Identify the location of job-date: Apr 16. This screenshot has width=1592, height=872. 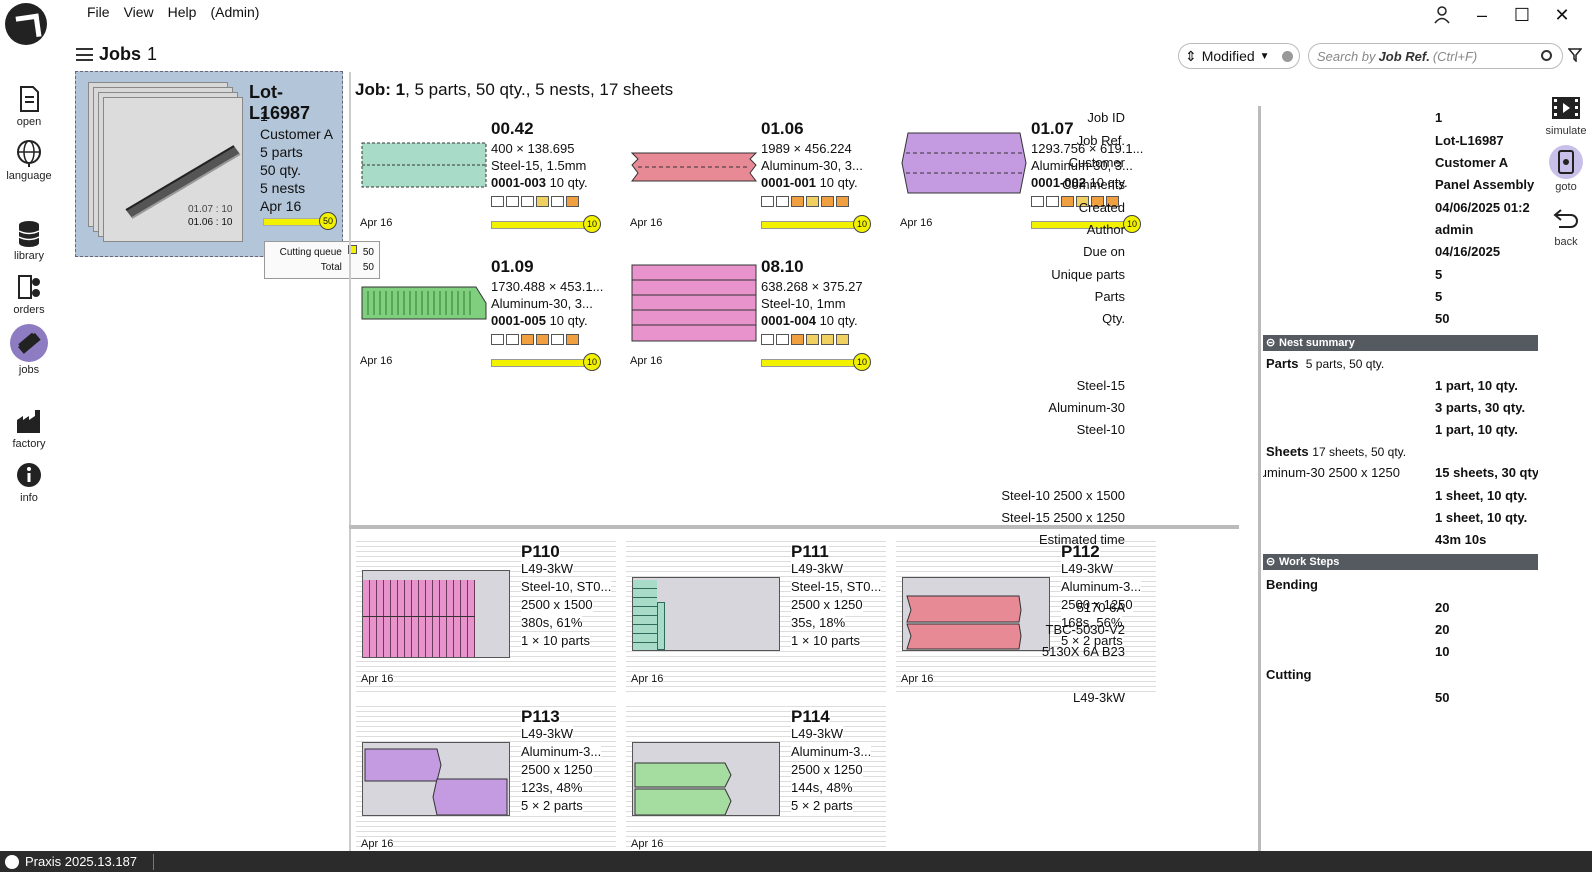
(281, 206).